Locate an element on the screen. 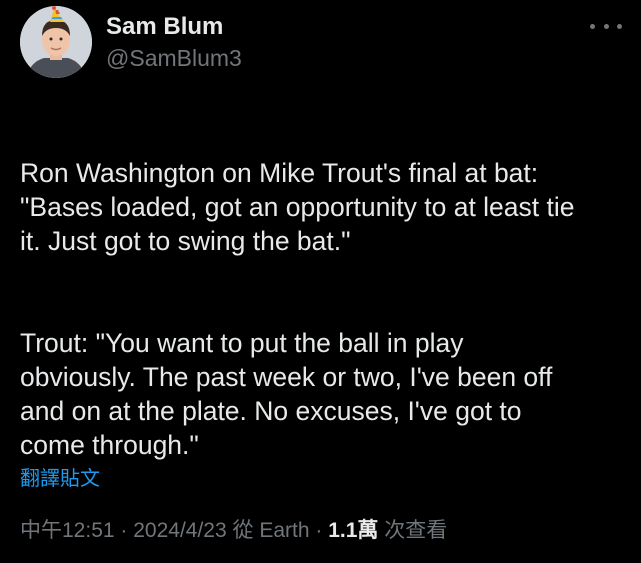 This screenshot has width=641, height=563. avatar is located at coordinates (56, 42).